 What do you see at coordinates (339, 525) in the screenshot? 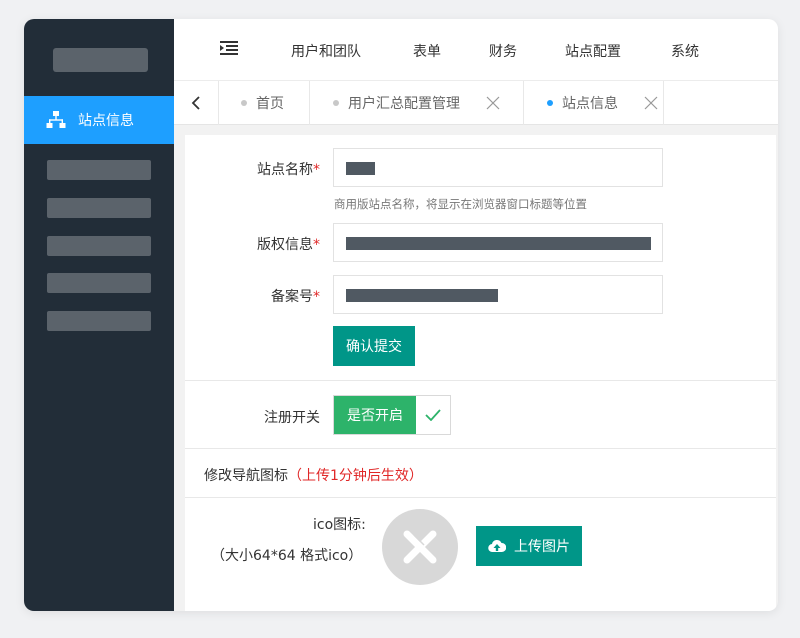
I see `ico-field-label: ico图标:` at bounding box center [339, 525].